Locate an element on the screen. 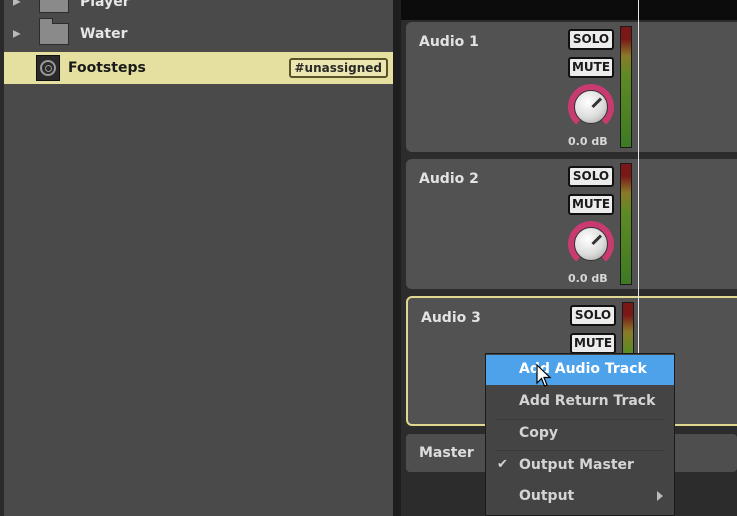 The image size is (737, 516). menu-item-label: Add Return Track is located at coordinates (587, 401).